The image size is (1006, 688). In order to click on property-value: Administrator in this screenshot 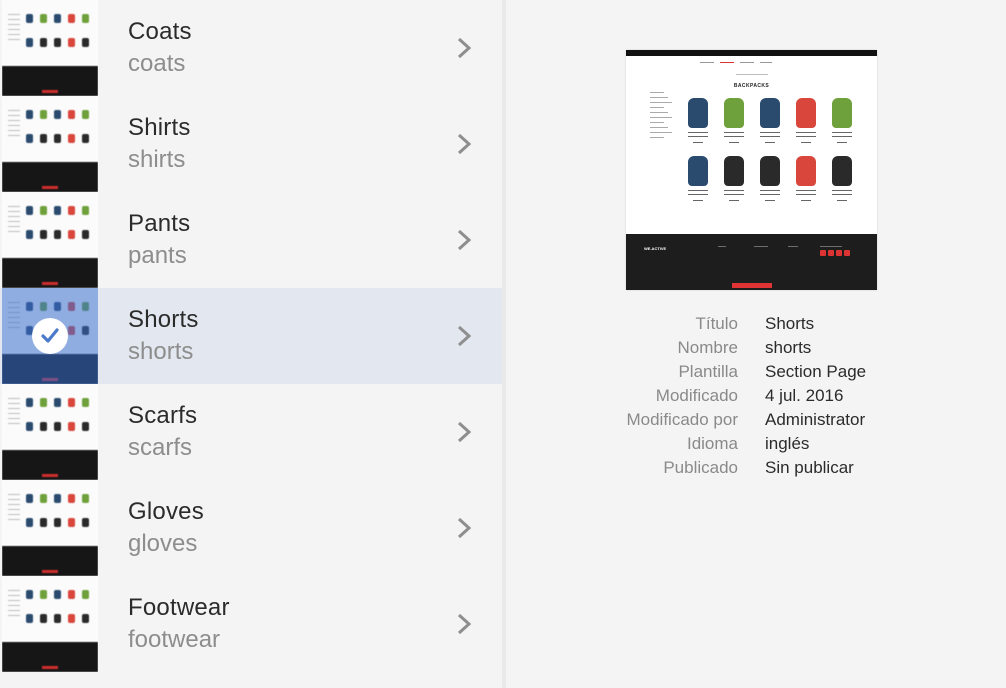, I will do `click(815, 419)`.